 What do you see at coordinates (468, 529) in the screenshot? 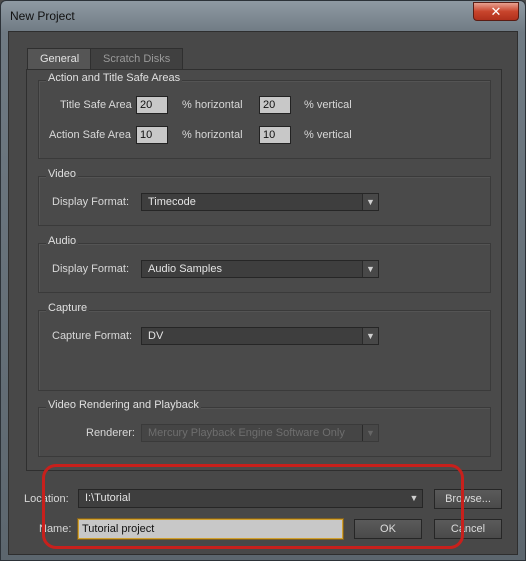
I see `cancel-button: Cancel` at bounding box center [468, 529].